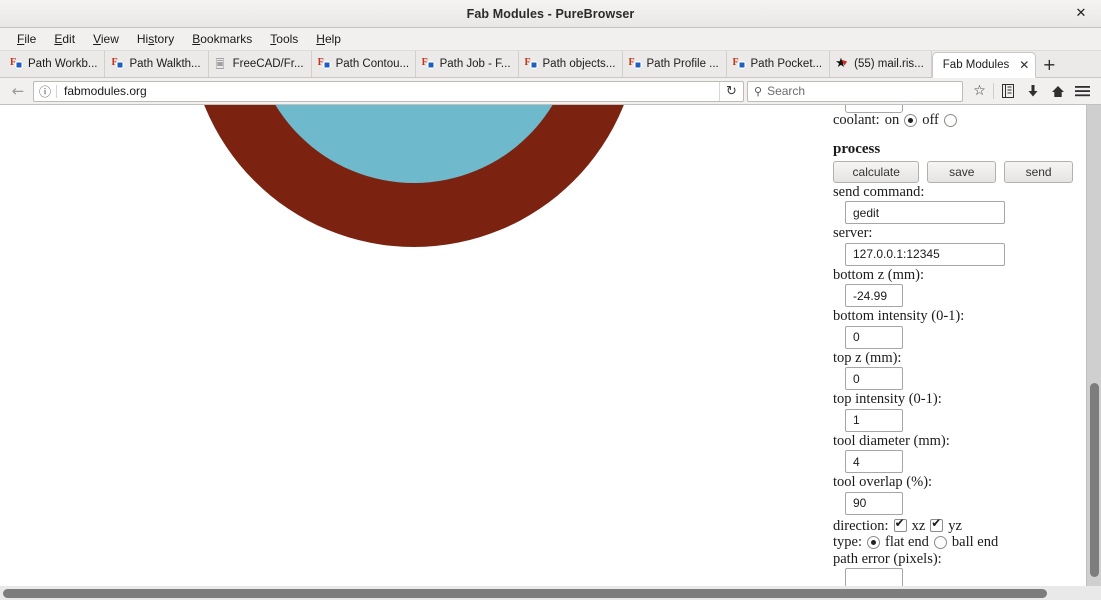  Describe the element at coordinates (842, 63) in the screenshot. I see `star-favicon-icon` at that location.